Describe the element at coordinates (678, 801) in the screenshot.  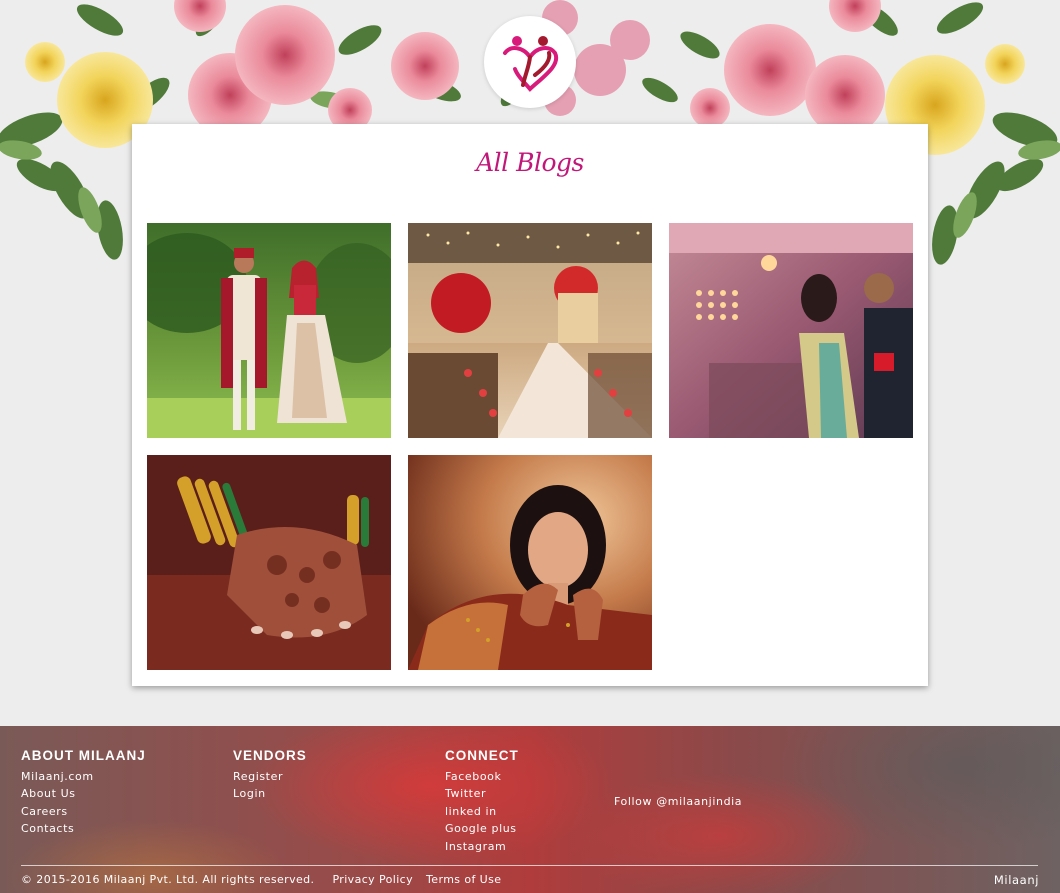
I see `follow-handle: Follow @milaanjindia` at that location.